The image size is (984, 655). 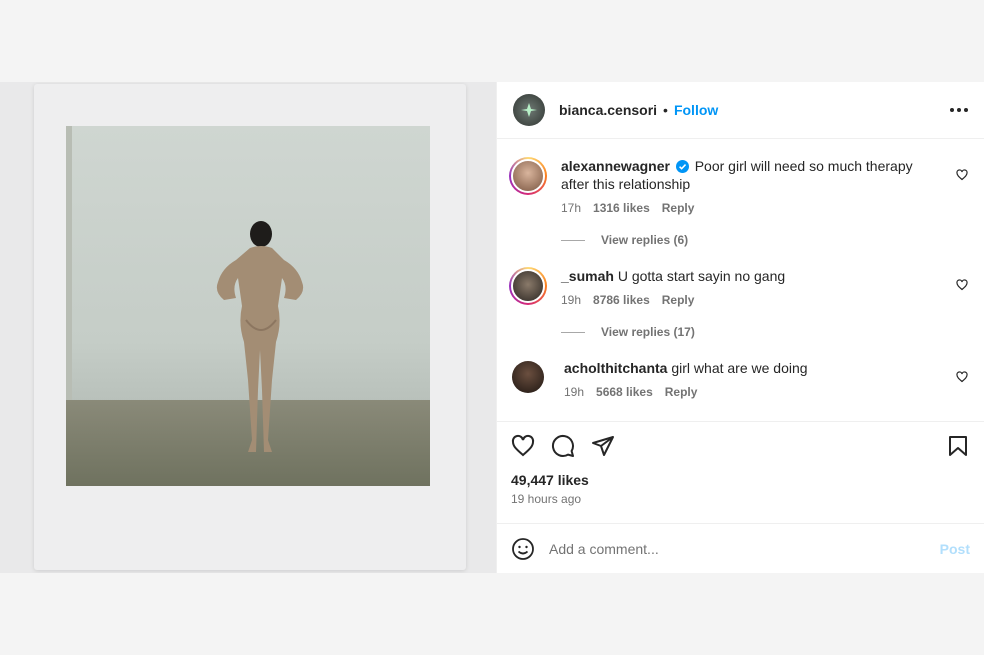 I want to click on save-icon, so click(x=958, y=446).